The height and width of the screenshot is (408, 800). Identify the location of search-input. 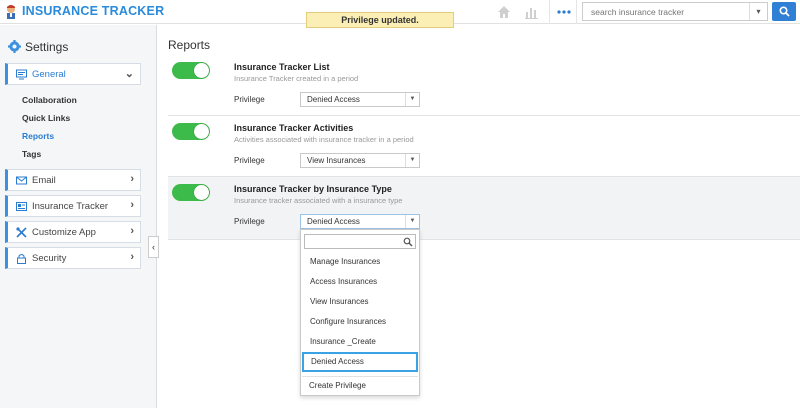
(666, 11).